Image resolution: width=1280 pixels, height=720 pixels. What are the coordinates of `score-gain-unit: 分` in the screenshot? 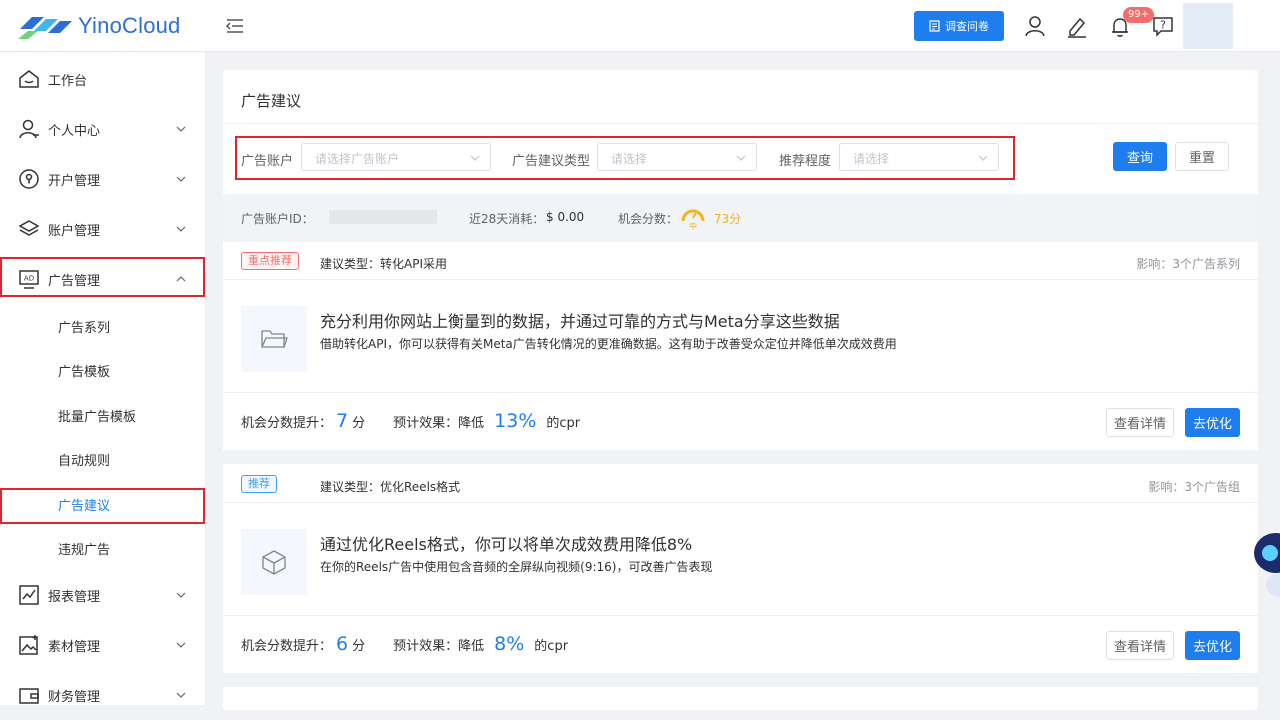 It's located at (359, 646).